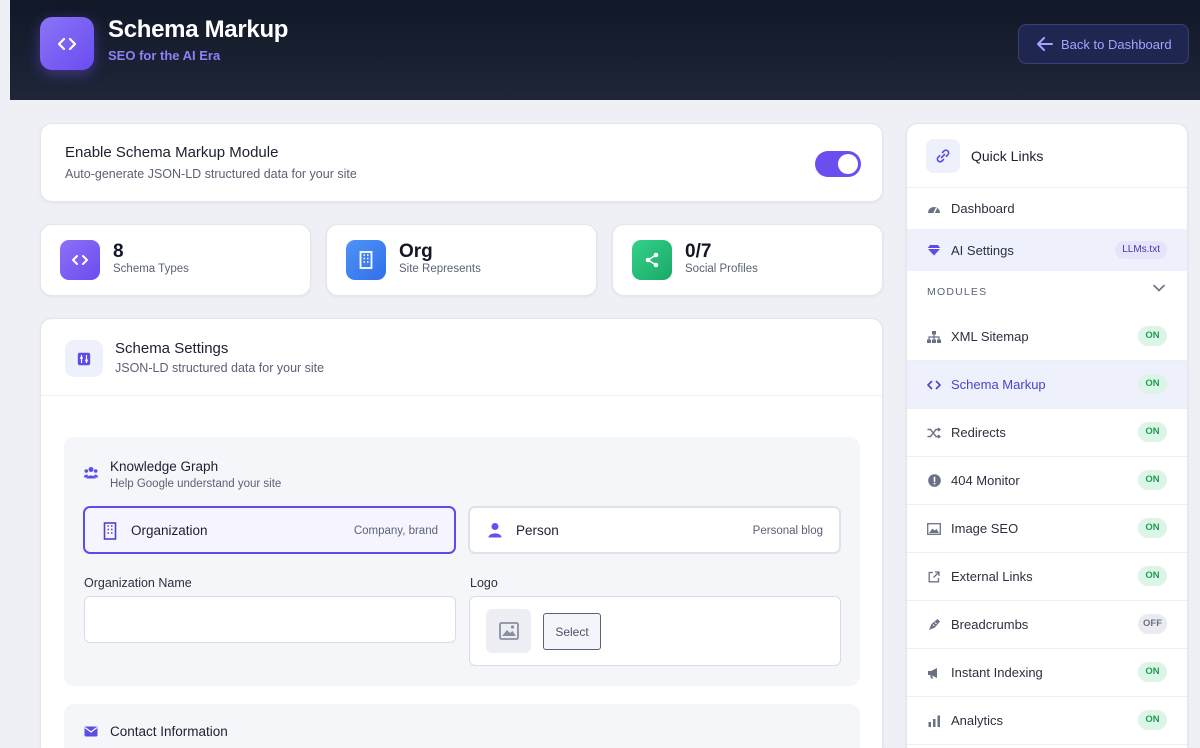  What do you see at coordinates (747, 260) in the screenshot?
I see `stat-card-social-profiles: 0/7 Social Profiles` at bounding box center [747, 260].